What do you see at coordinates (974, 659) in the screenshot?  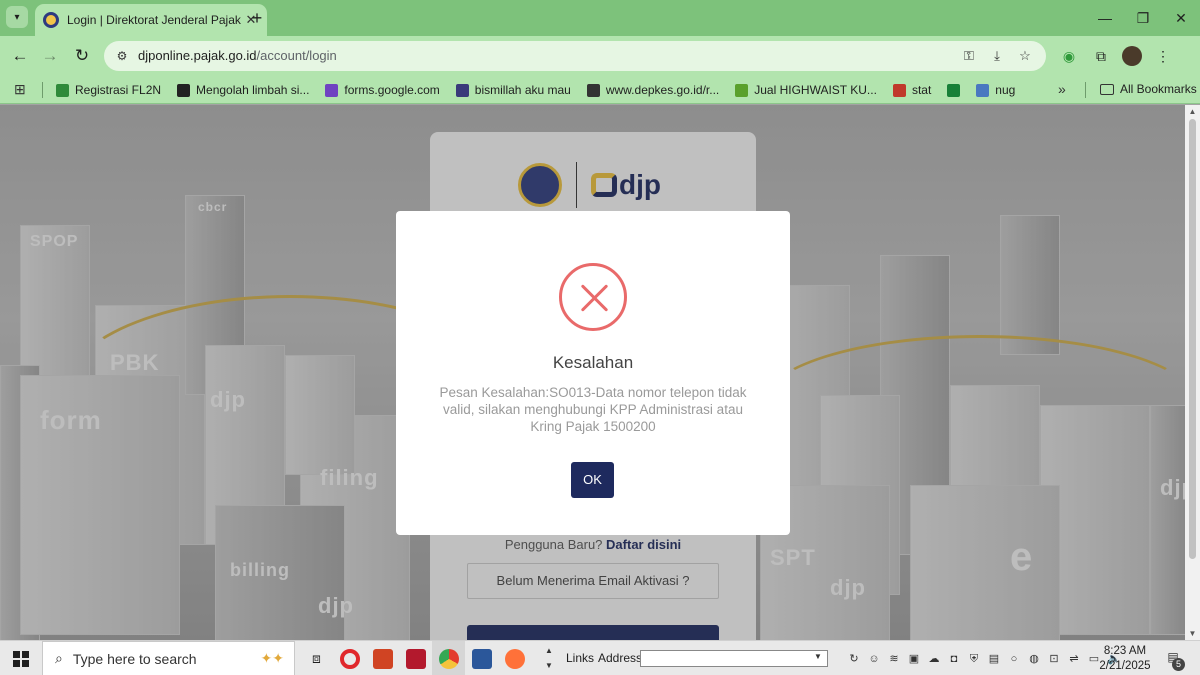 I see `shield-tray-icon: ⛨` at bounding box center [974, 659].